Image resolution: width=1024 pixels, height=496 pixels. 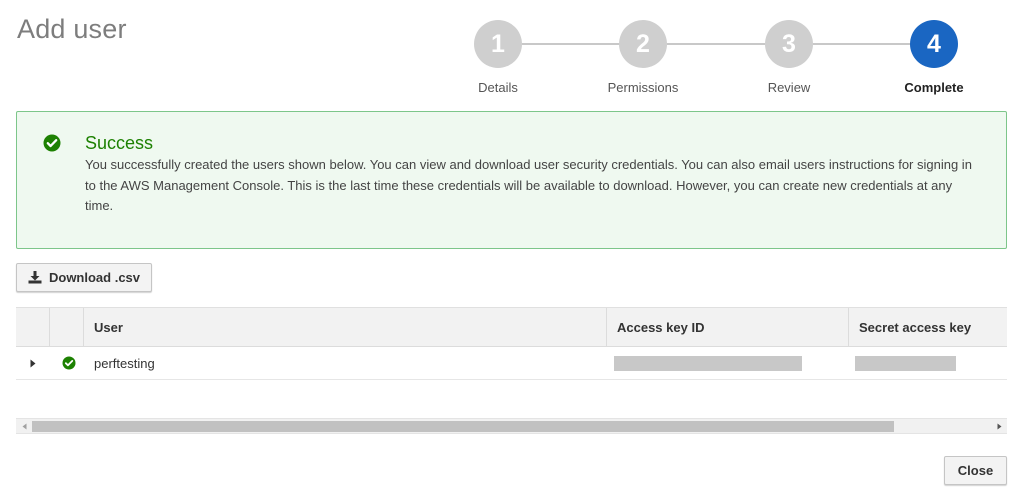 I want to click on step-1-label: Details, so click(x=498, y=87).